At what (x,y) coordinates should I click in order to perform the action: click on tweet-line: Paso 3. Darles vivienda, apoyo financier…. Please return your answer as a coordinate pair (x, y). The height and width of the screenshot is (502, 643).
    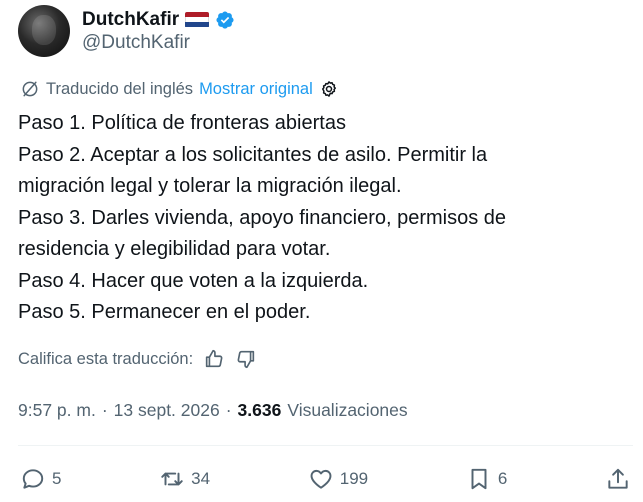
    Looking at the image, I should click on (262, 217).